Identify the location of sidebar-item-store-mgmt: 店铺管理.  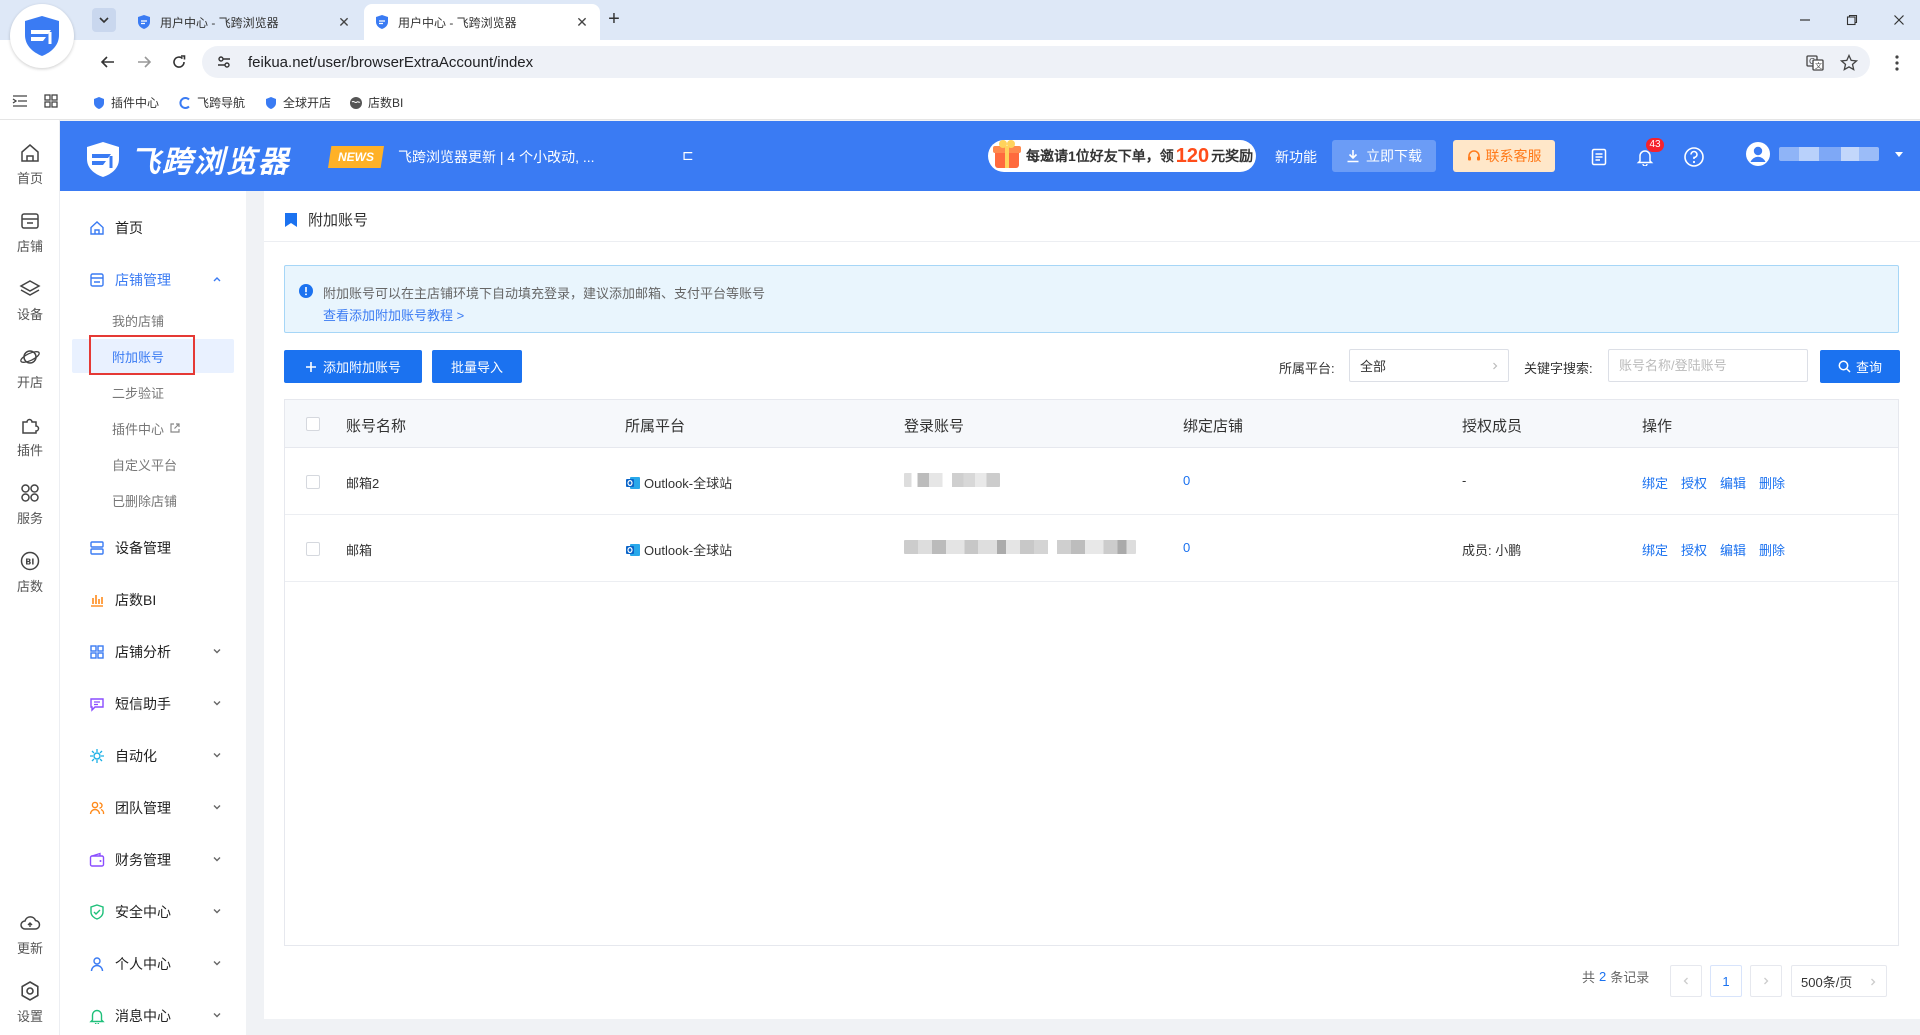
(153, 280).